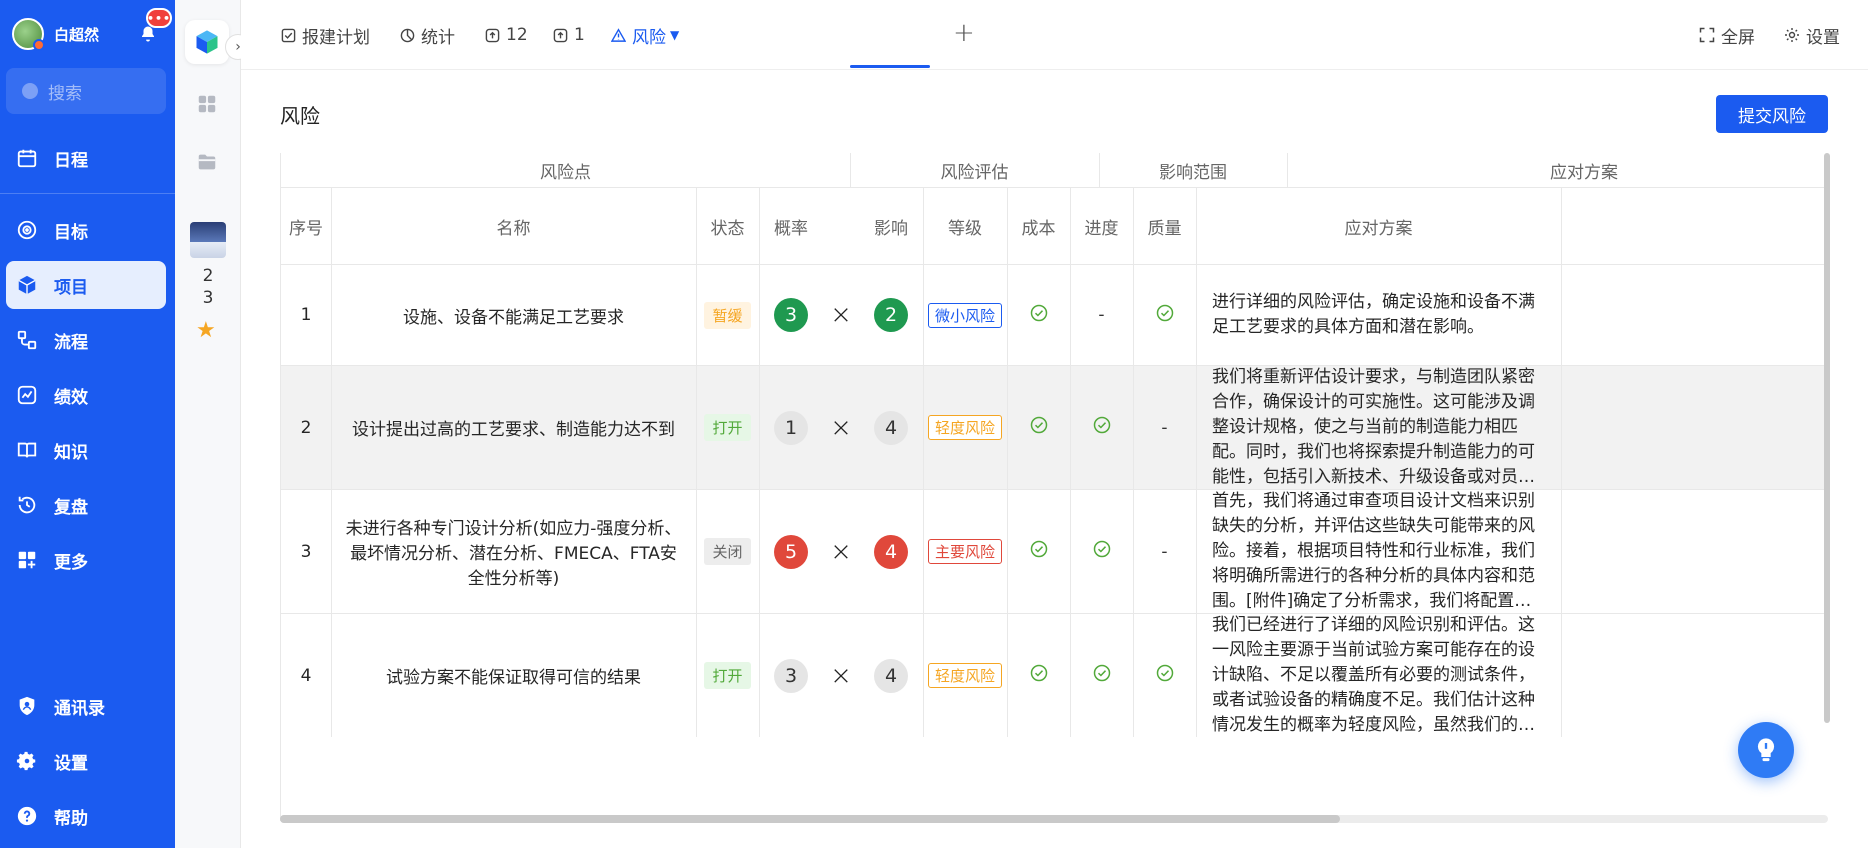  I want to click on notification-badge: •••, so click(159, 18).